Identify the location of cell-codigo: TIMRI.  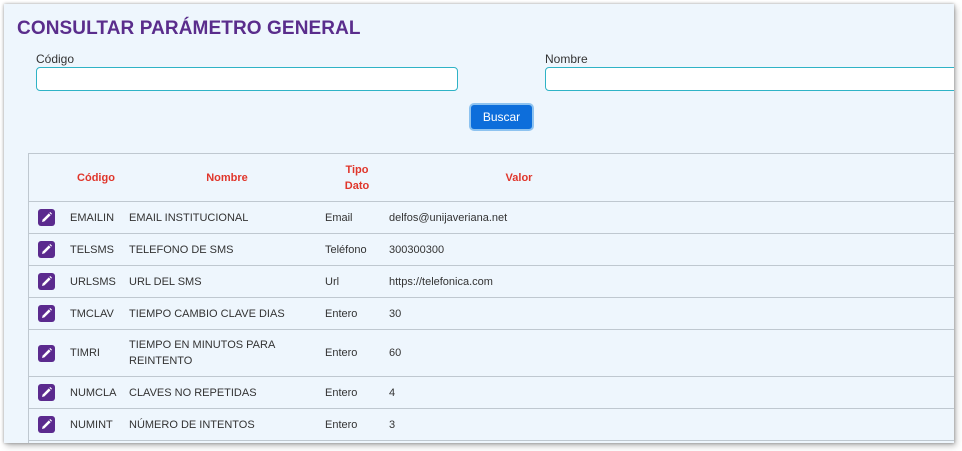
(96, 353).